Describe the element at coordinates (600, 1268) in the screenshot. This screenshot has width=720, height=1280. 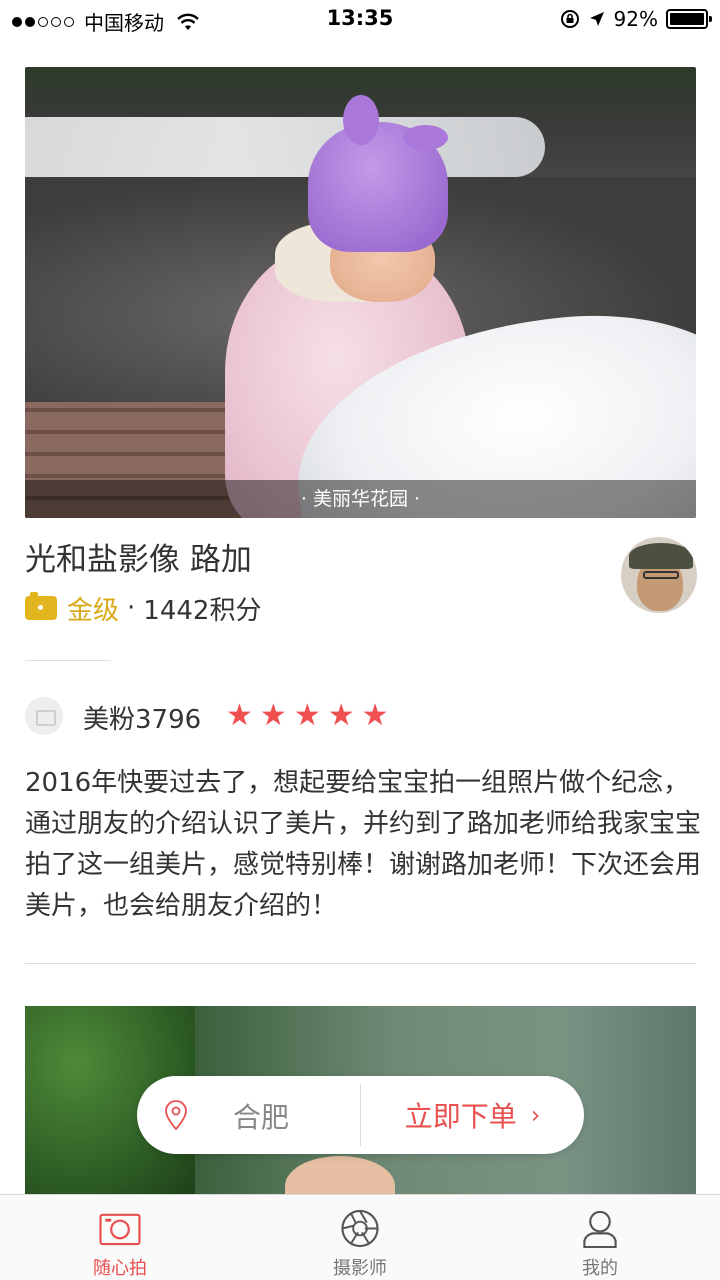
I see `tab-label: 我的` at that location.